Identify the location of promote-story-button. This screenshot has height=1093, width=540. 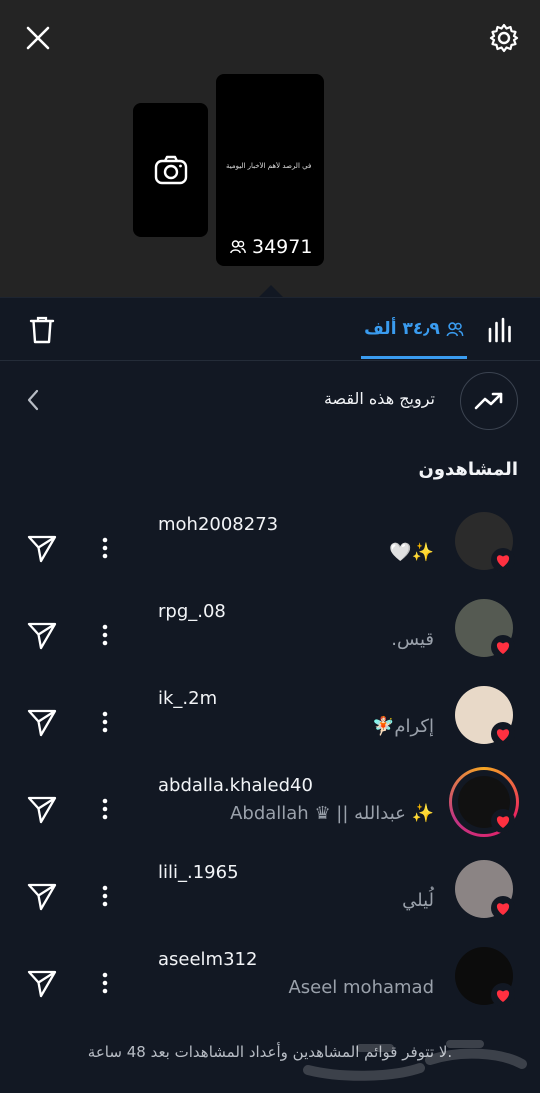
(489, 401).